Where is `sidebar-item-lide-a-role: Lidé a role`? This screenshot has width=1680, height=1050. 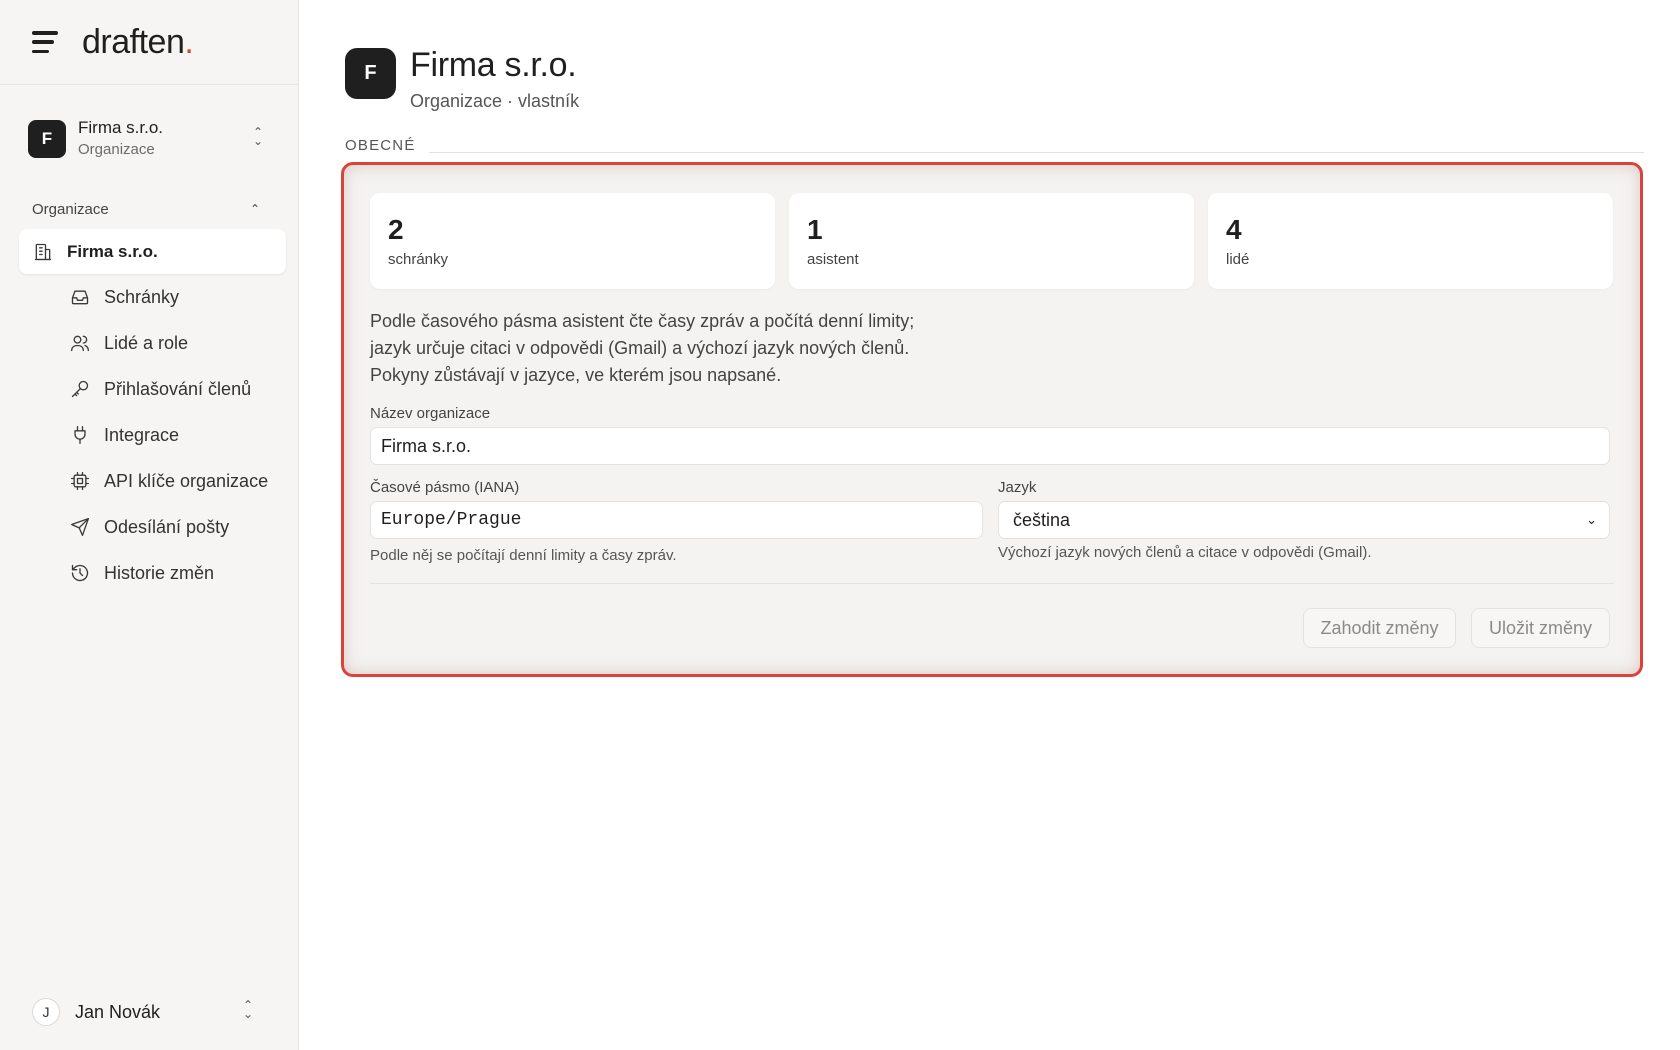
sidebar-item-lide-a-role: Lidé a role is located at coordinates (184, 343).